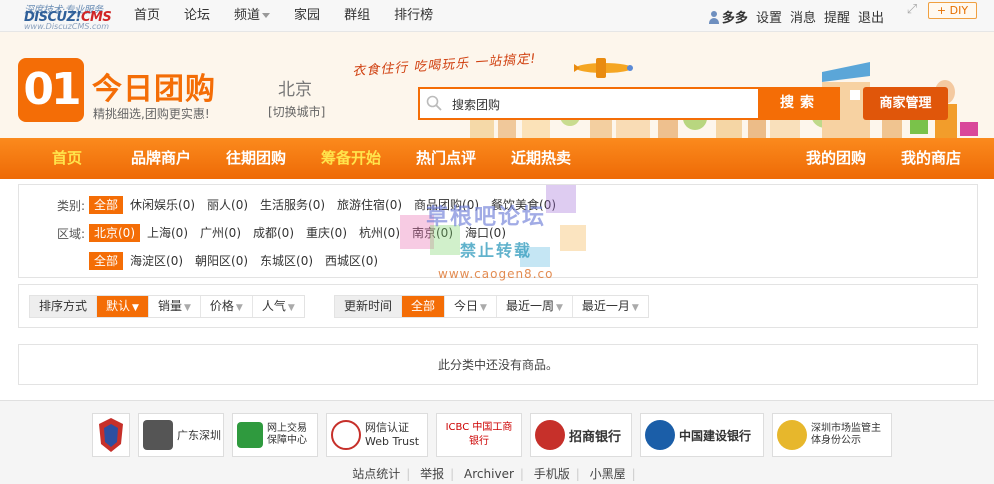 The image size is (994, 484). I want to click on switch-city-link: [切换城市], so click(296, 111).